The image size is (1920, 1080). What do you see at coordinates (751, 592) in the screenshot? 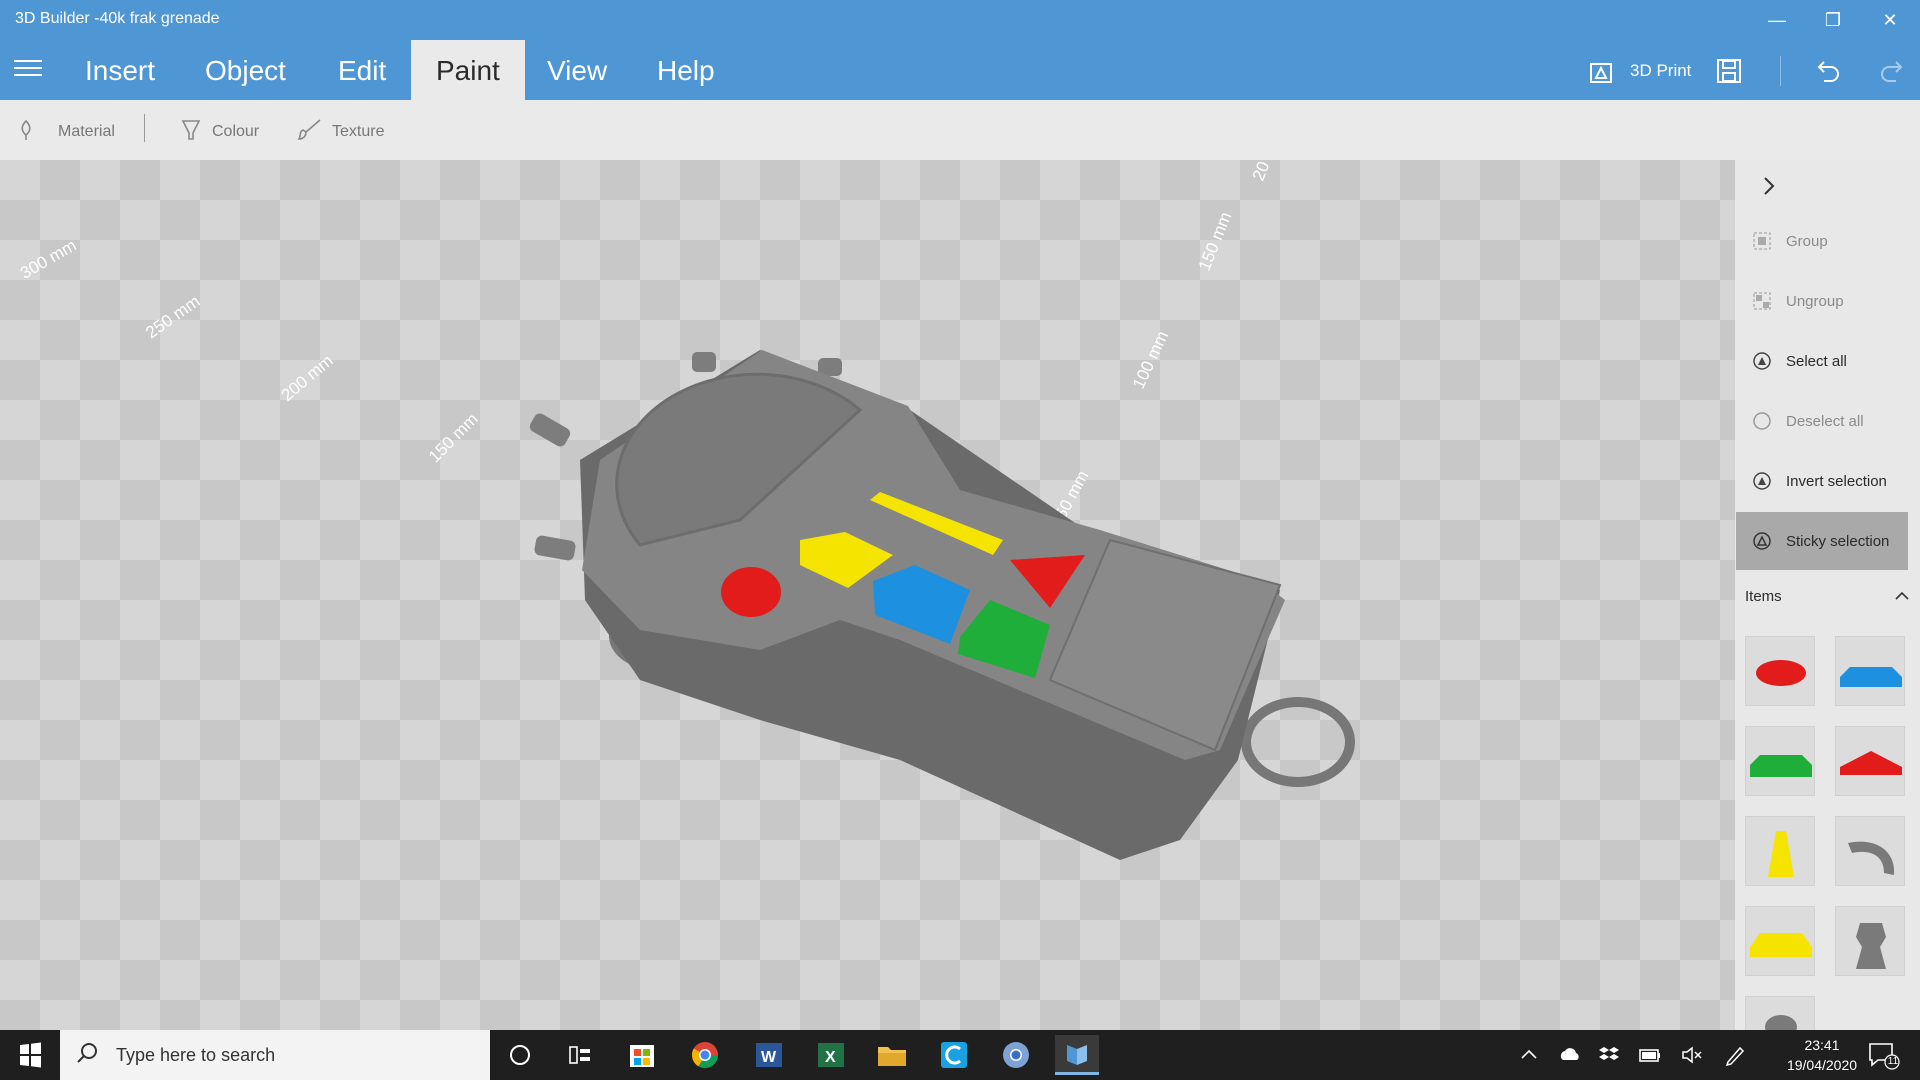
I see `model-red-button` at bounding box center [751, 592].